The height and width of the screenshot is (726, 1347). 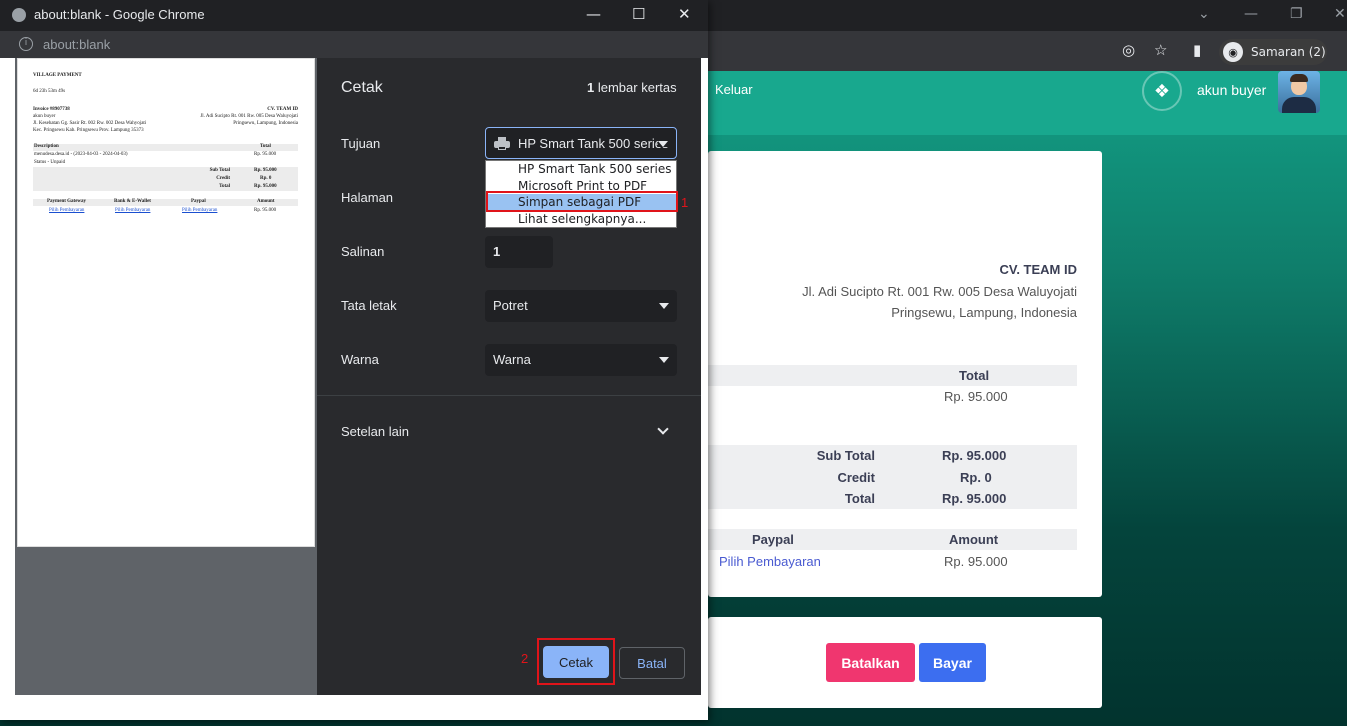 I want to click on destination-select: HP Smart Tank 500 series, so click(x=581, y=143).